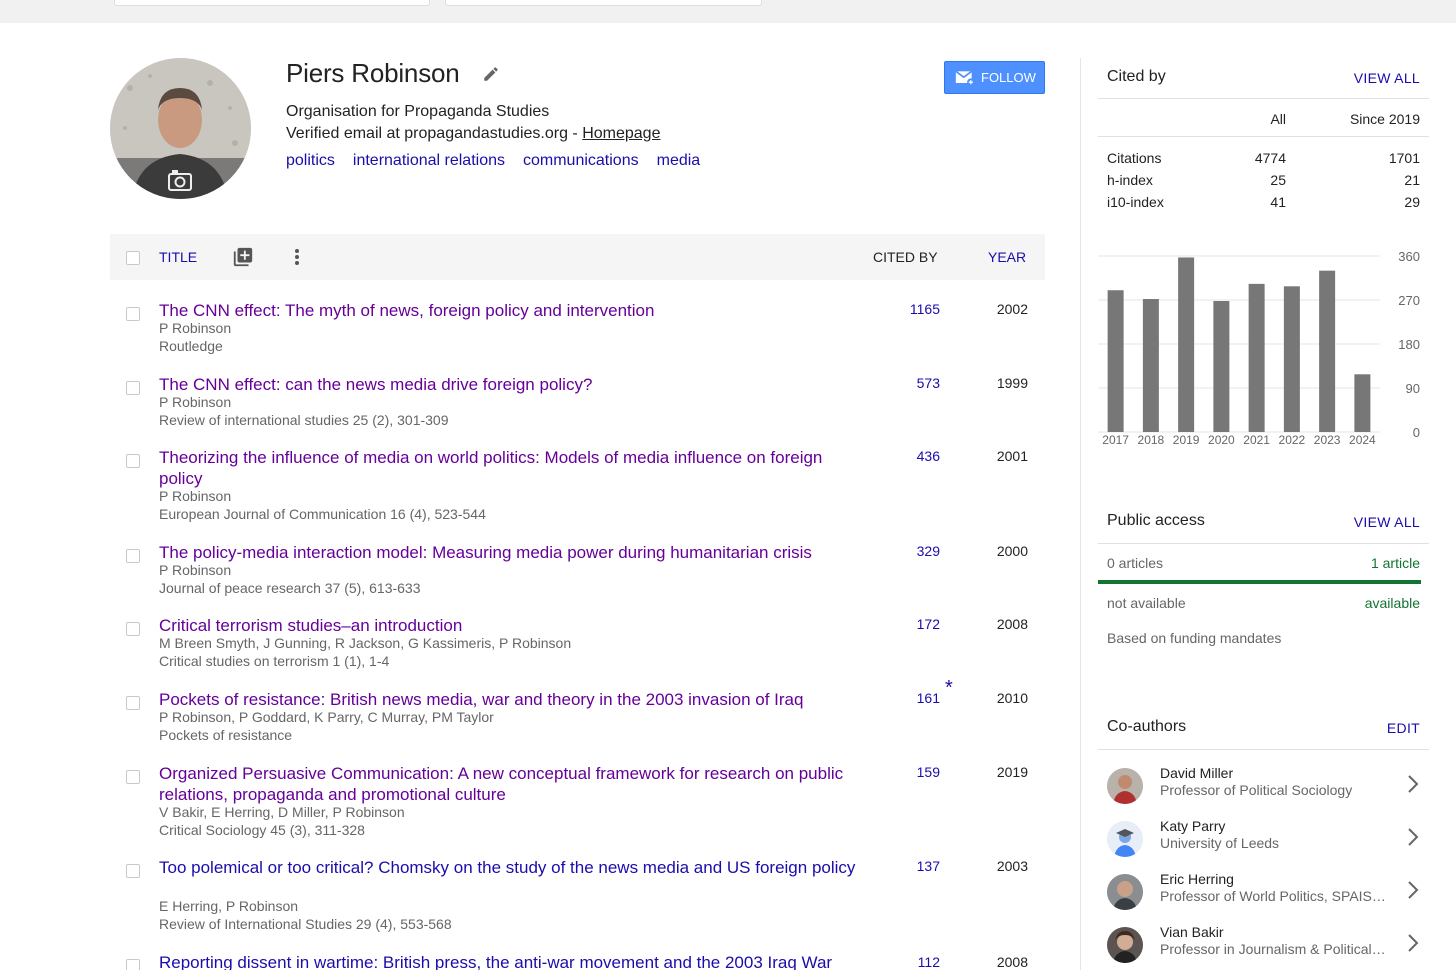 Image resolution: width=1456 pixels, height=970 pixels. What do you see at coordinates (1256, 357) in the screenshot?
I see `bar-2021` at bounding box center [1256, 357].